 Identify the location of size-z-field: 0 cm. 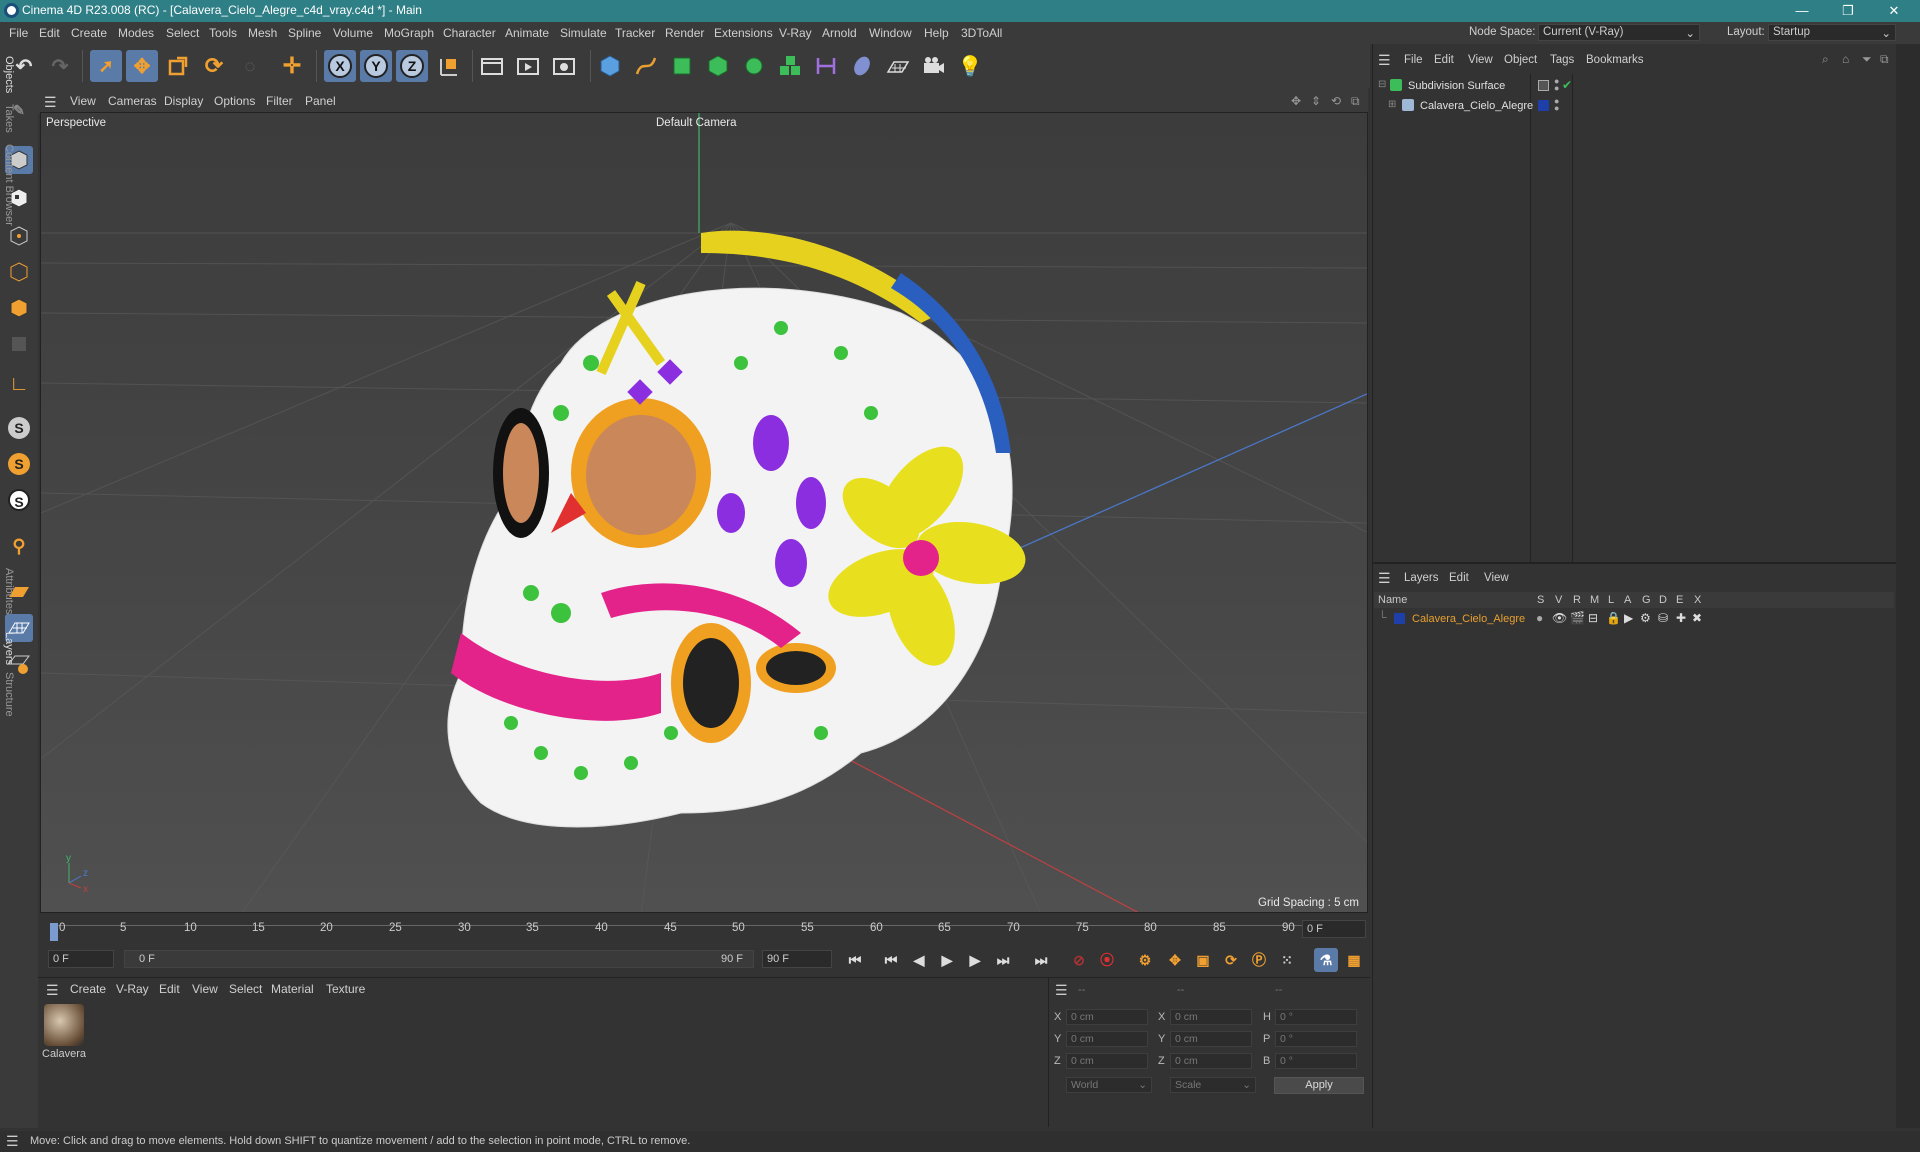
(1211, 1061).